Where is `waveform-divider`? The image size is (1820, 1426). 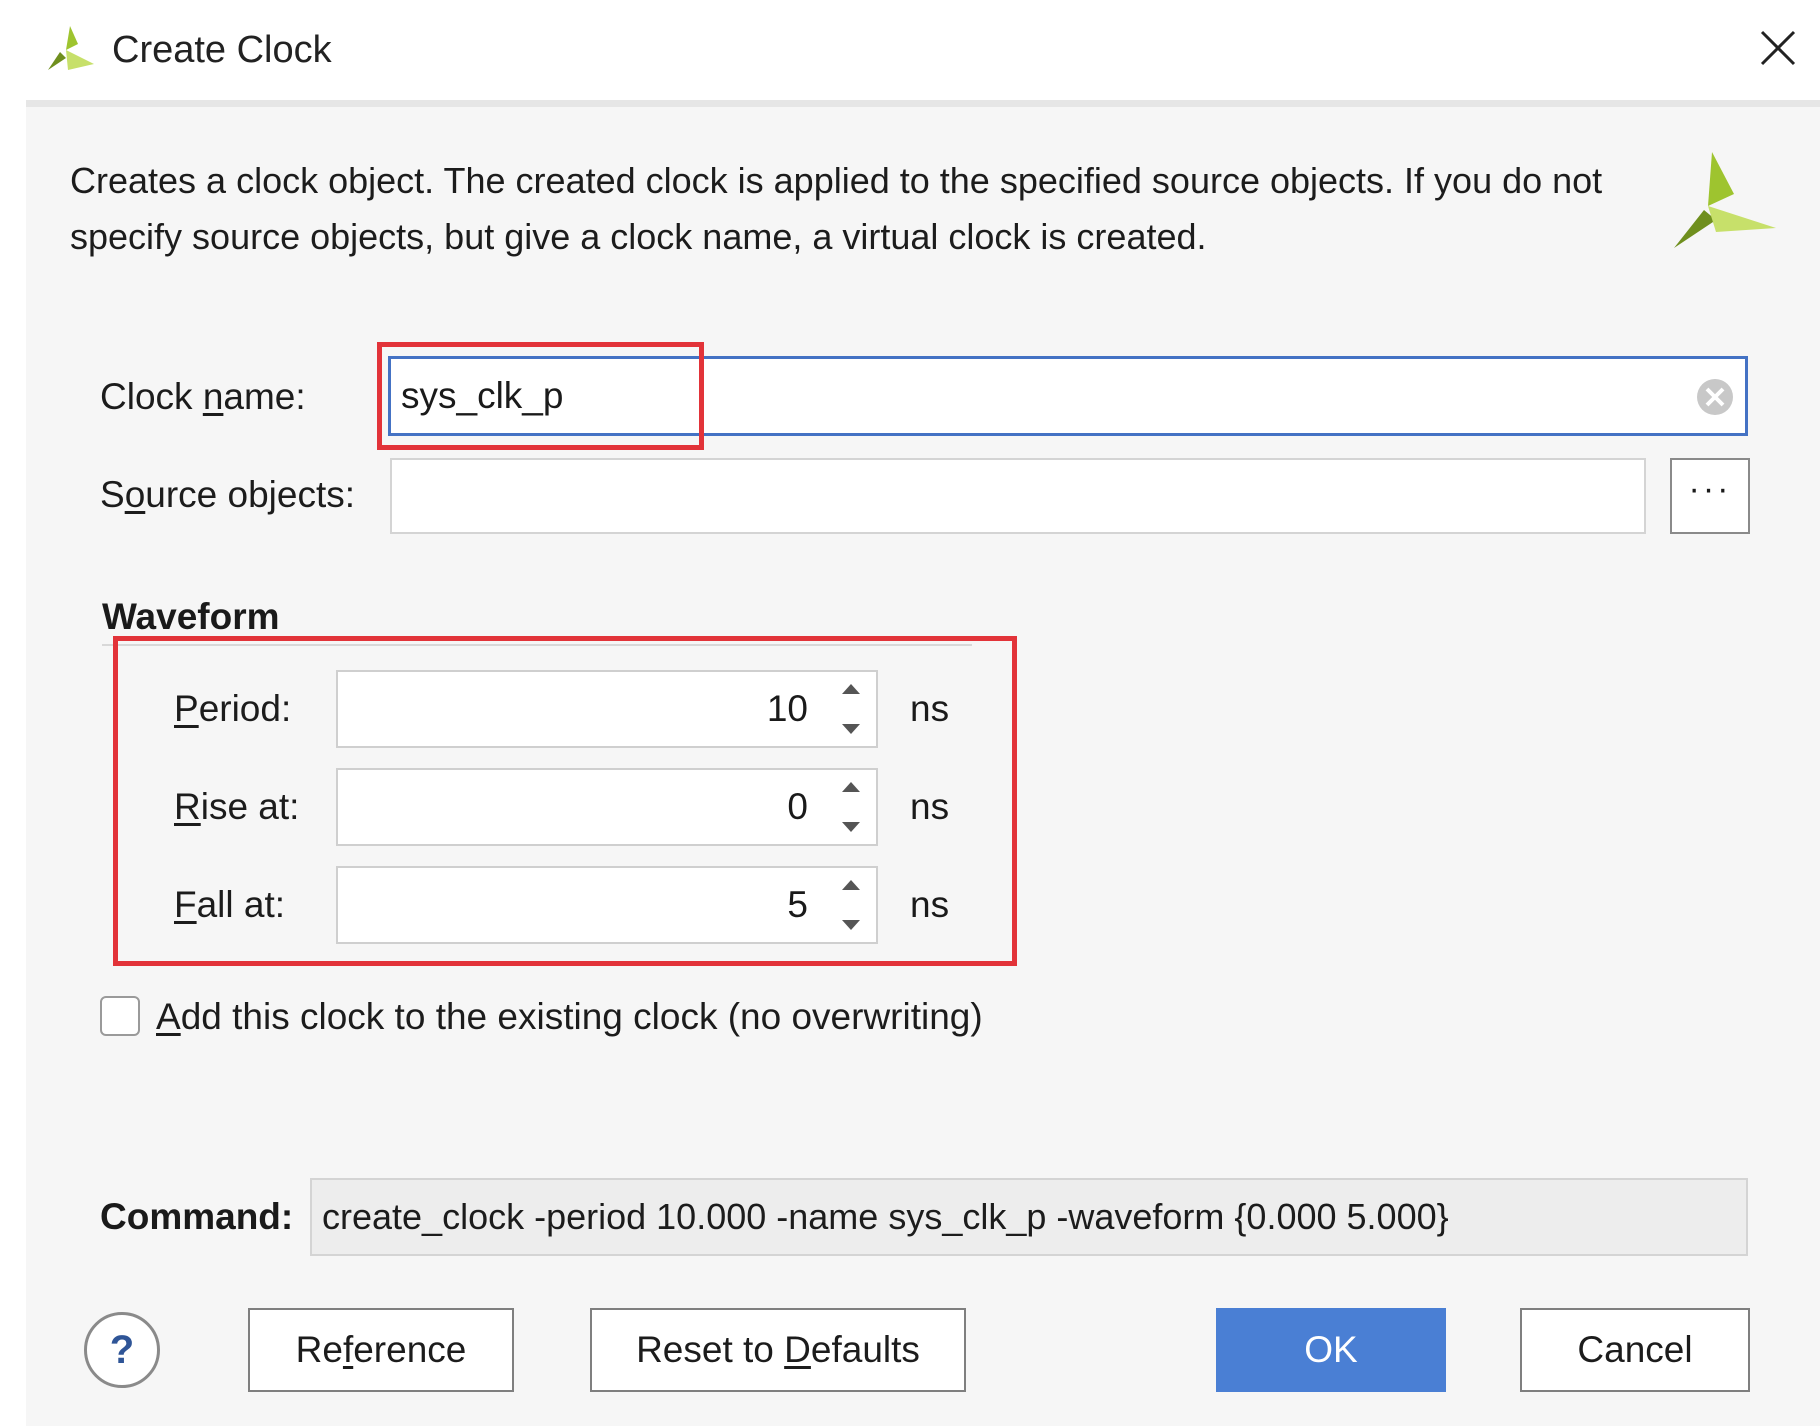 waveform-divider is located at coordinates (537, 645).